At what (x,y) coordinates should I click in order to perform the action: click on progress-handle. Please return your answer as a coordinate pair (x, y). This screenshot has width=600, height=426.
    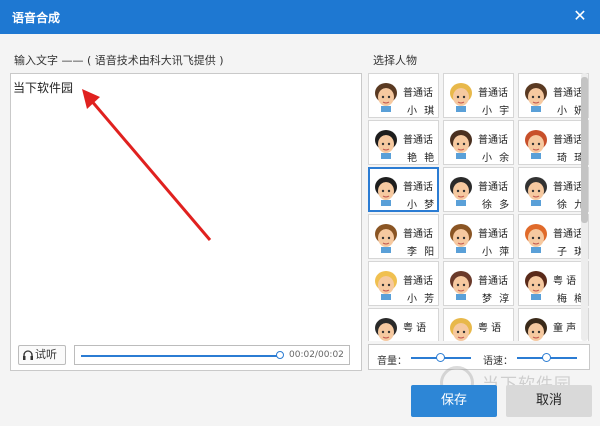
    Looking at the image, I should click on (280, 355).